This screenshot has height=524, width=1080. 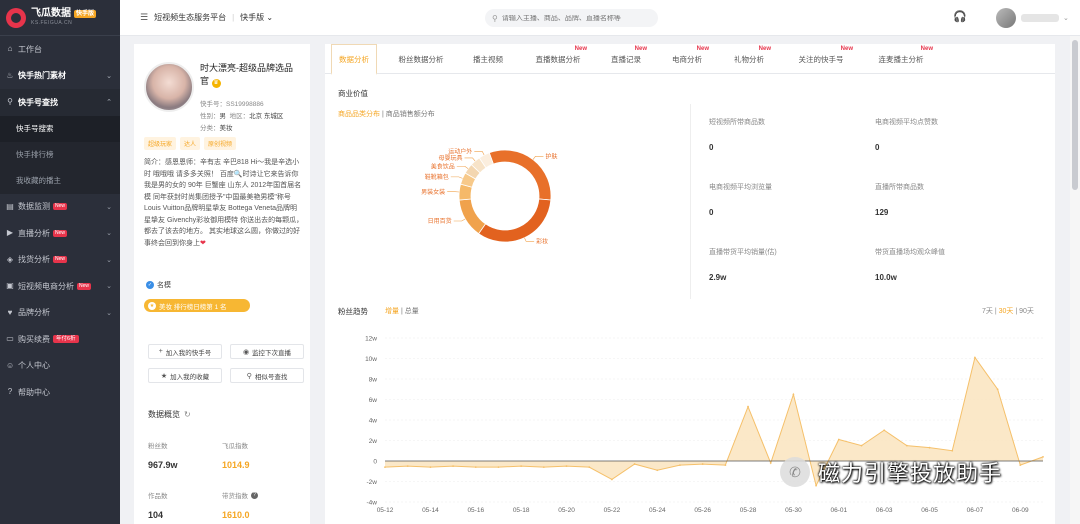 I want to click on x-tick-label: 05-18, so click(x=521, y=510).